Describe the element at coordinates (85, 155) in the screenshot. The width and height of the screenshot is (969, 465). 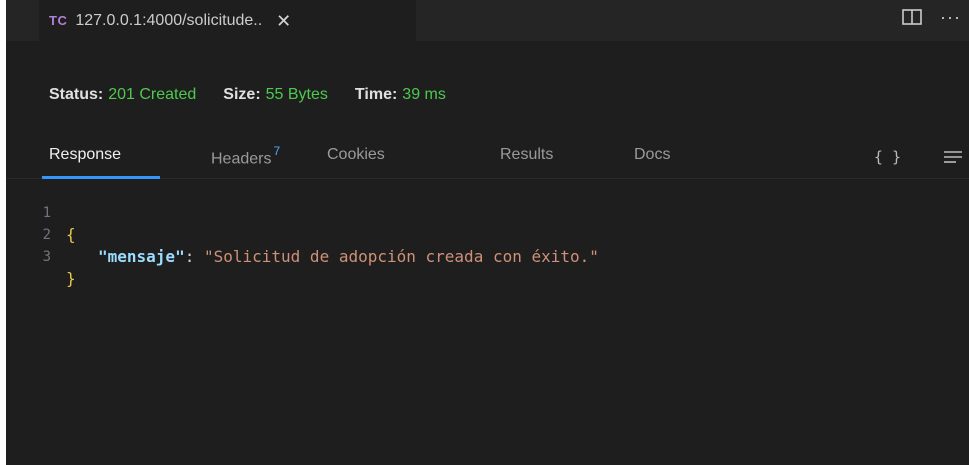
I see `tab-response: Response` at that location.